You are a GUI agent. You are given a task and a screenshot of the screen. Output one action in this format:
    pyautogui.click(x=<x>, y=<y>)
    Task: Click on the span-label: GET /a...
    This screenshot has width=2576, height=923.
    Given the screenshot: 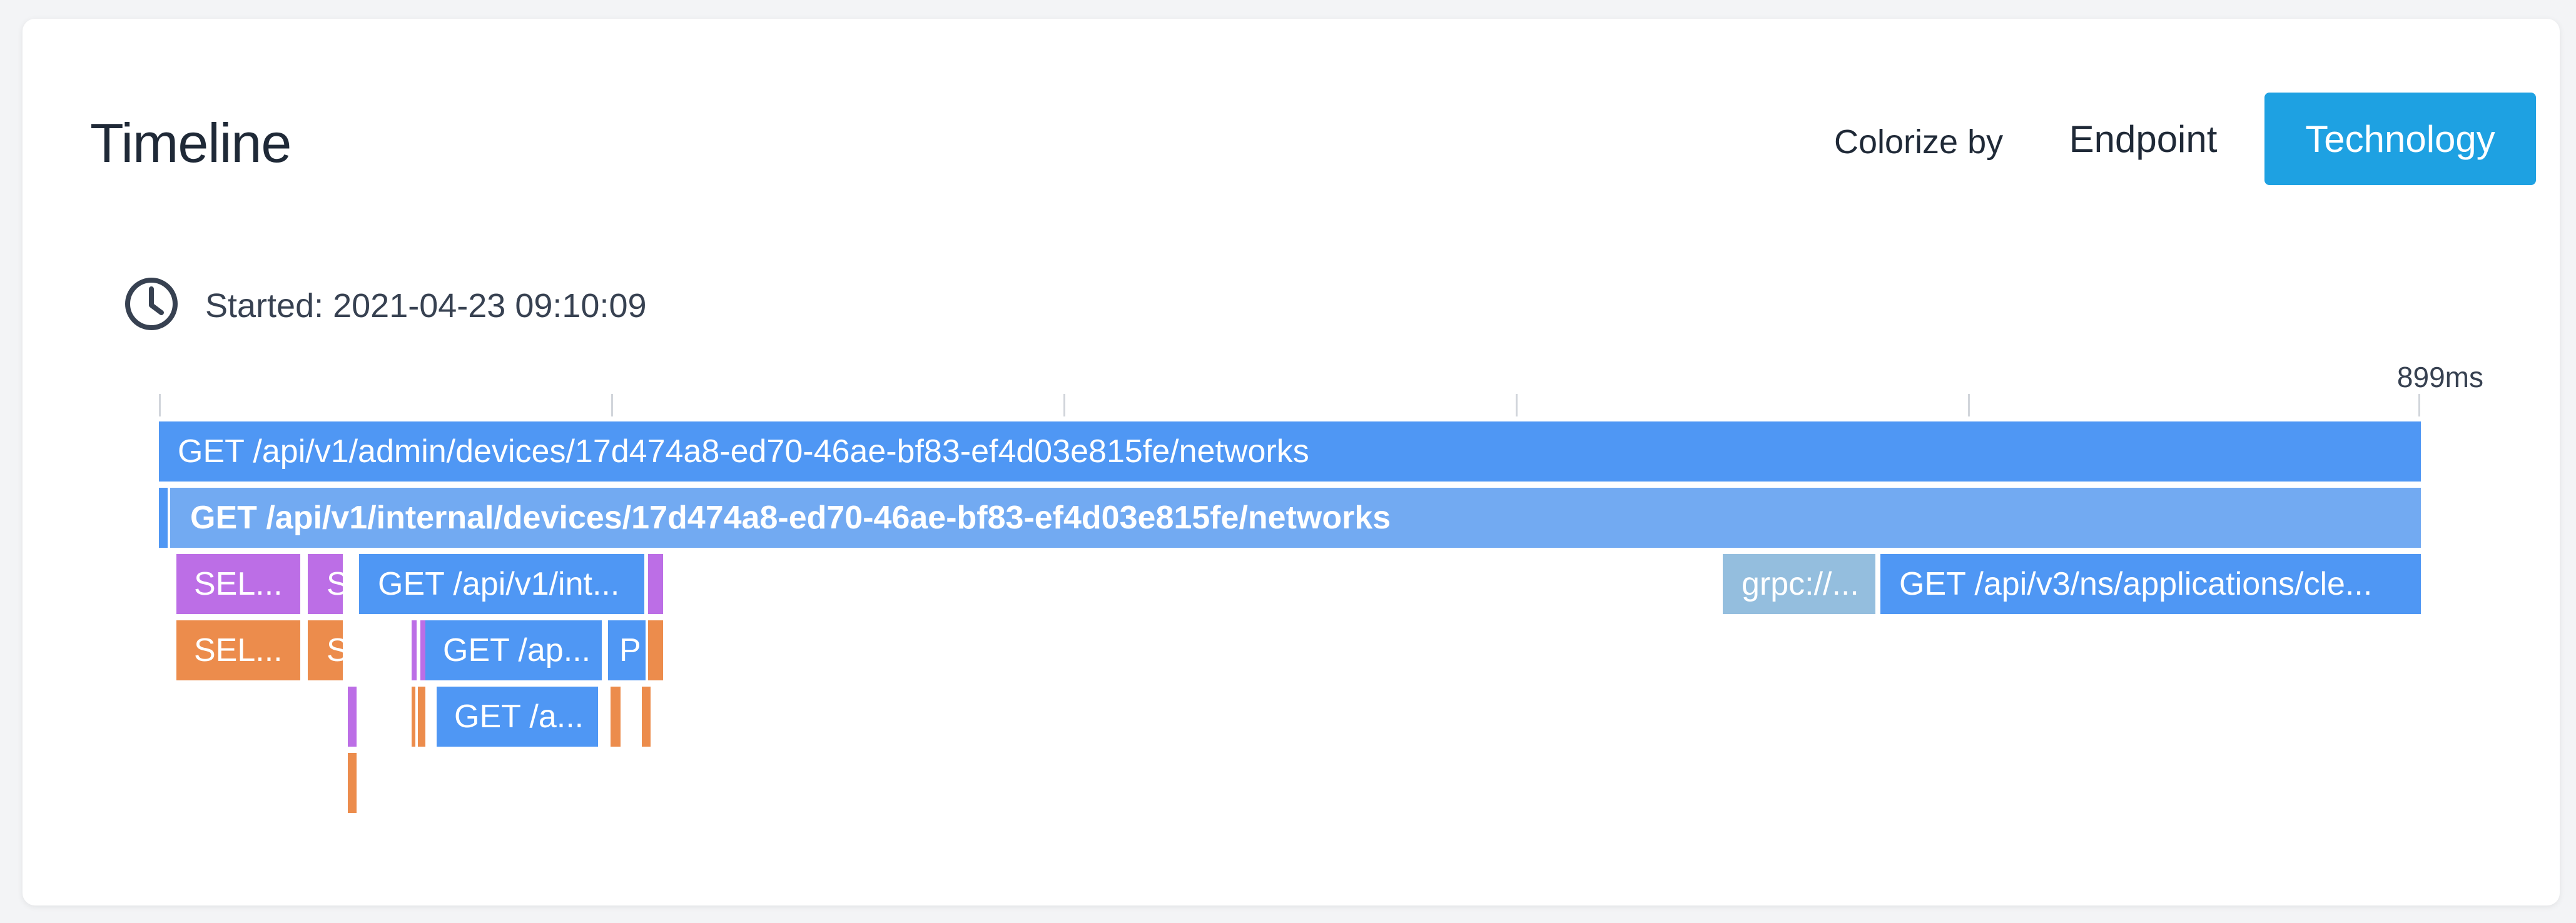 What is the action you would take?
    pyautogui.click(x=519, y=717)
    